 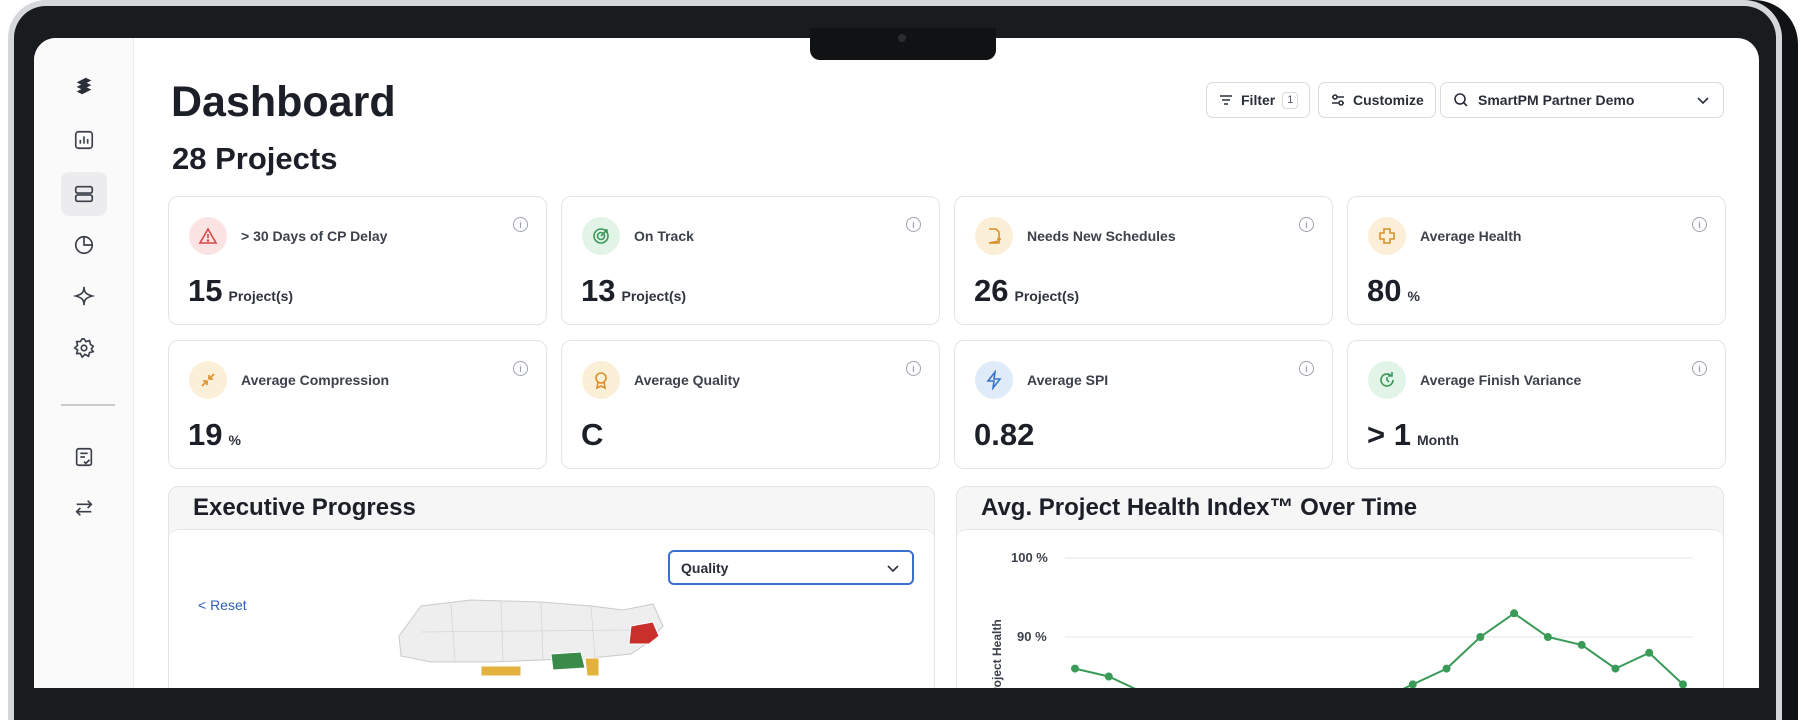 What do you see at coordinates (1387, 236) in the screenshot?
I see `health-cross-icon` at bounding box center [1387, 236].